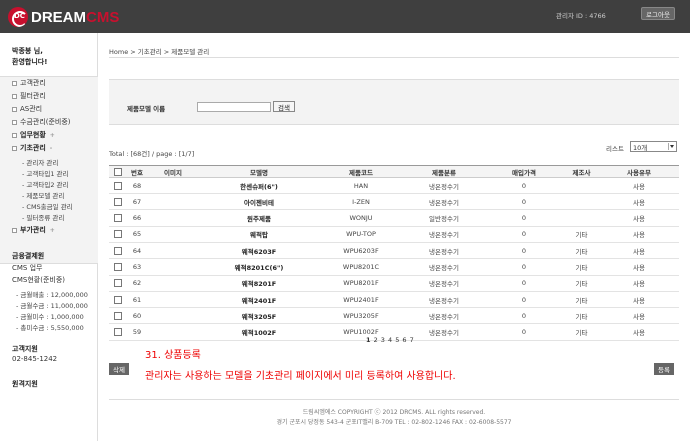  Describe the element at coordinates (394, 316) in the screenshot. I see `table-row: 60 웨적3205F WPU3205F 냉온정수기 0 기타 사용` at that location.